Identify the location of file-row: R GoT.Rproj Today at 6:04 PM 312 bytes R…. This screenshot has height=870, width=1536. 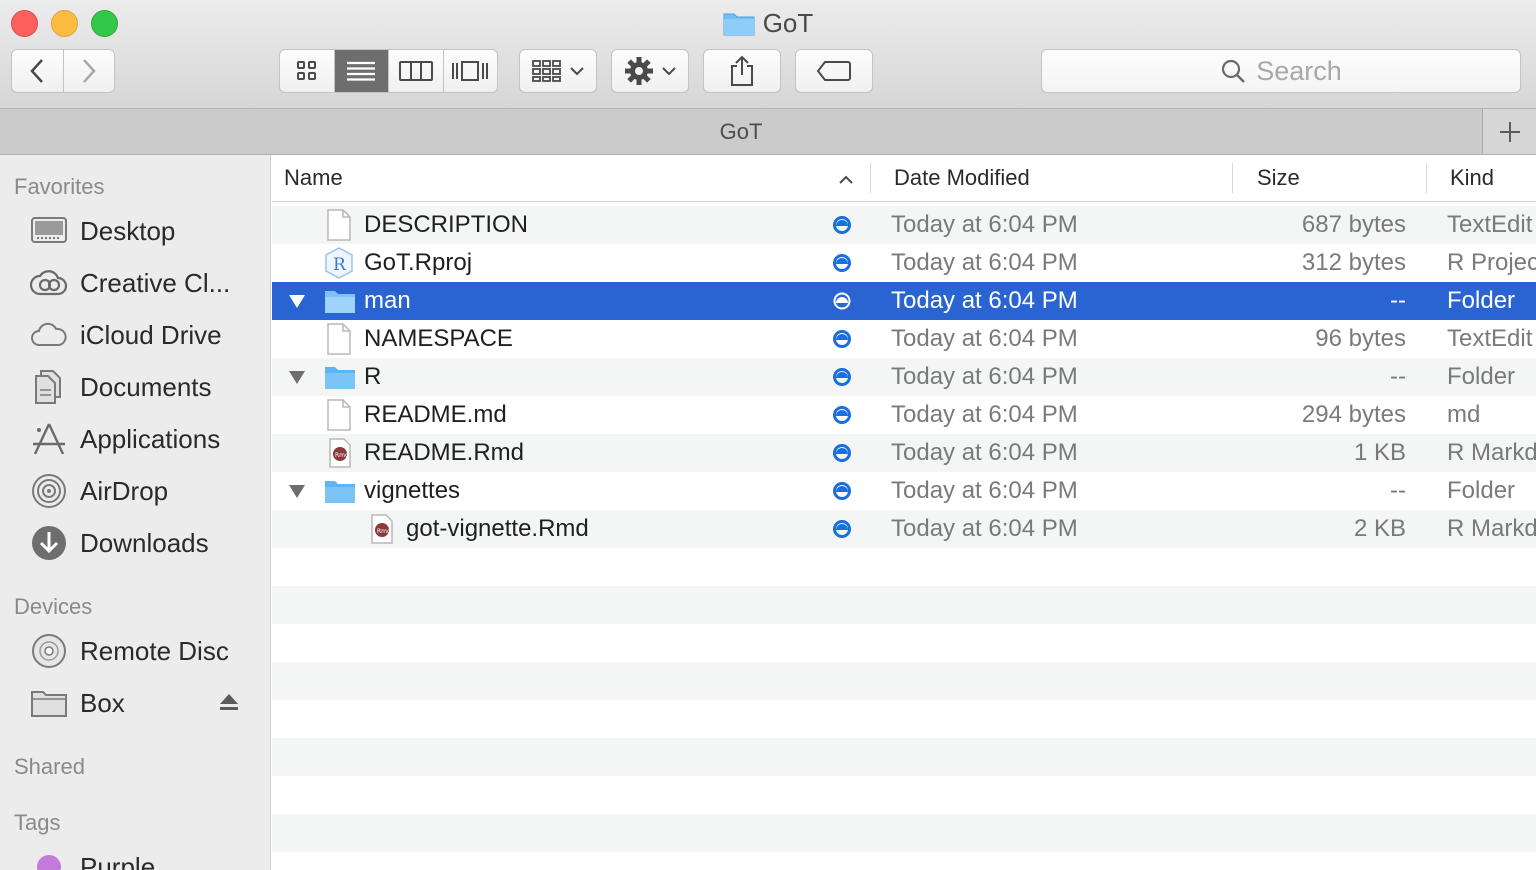
(904, 263).